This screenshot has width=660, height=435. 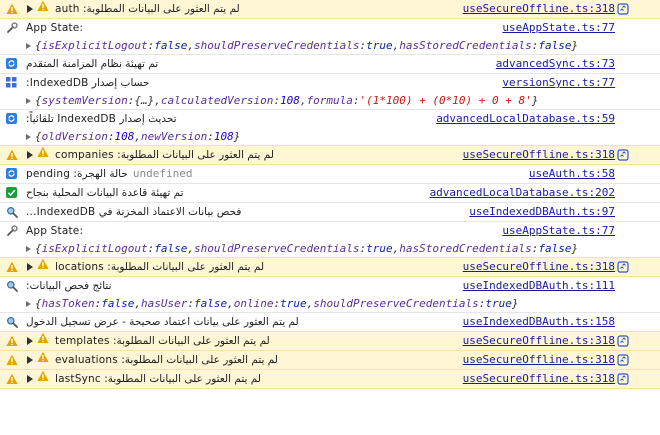 I want to click on message-text: نتائج فحص البيانات:, so click(x=69, y=286).